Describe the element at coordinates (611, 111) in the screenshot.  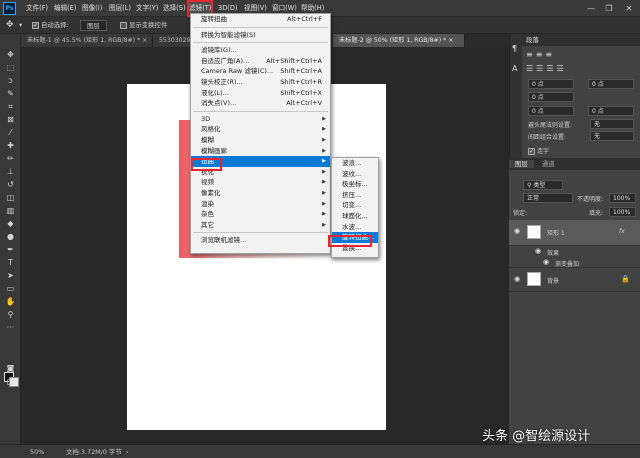
I see `space-after-field: 0 点` at that location.